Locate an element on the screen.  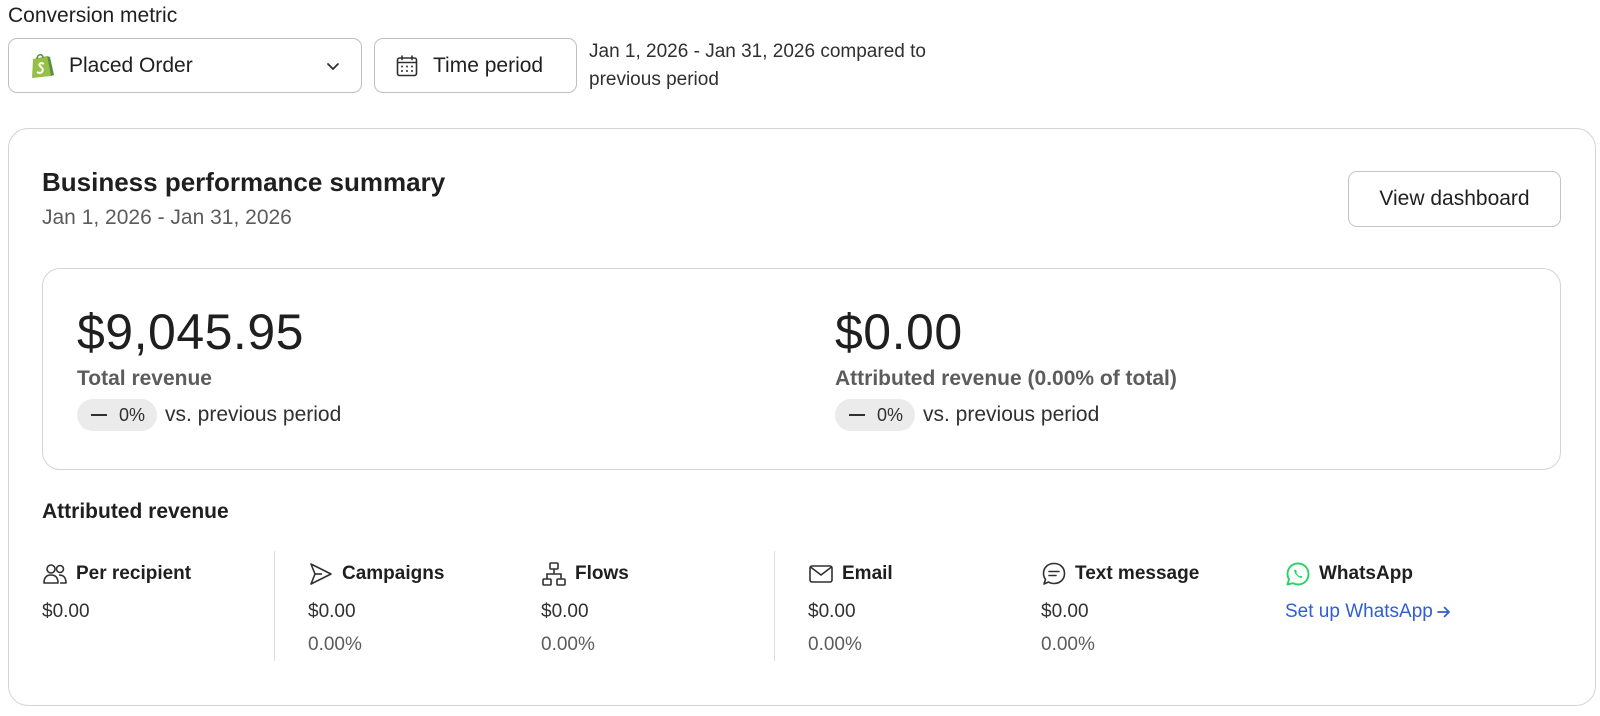
metric-label: Text message is located at coordinates (1137, 573).